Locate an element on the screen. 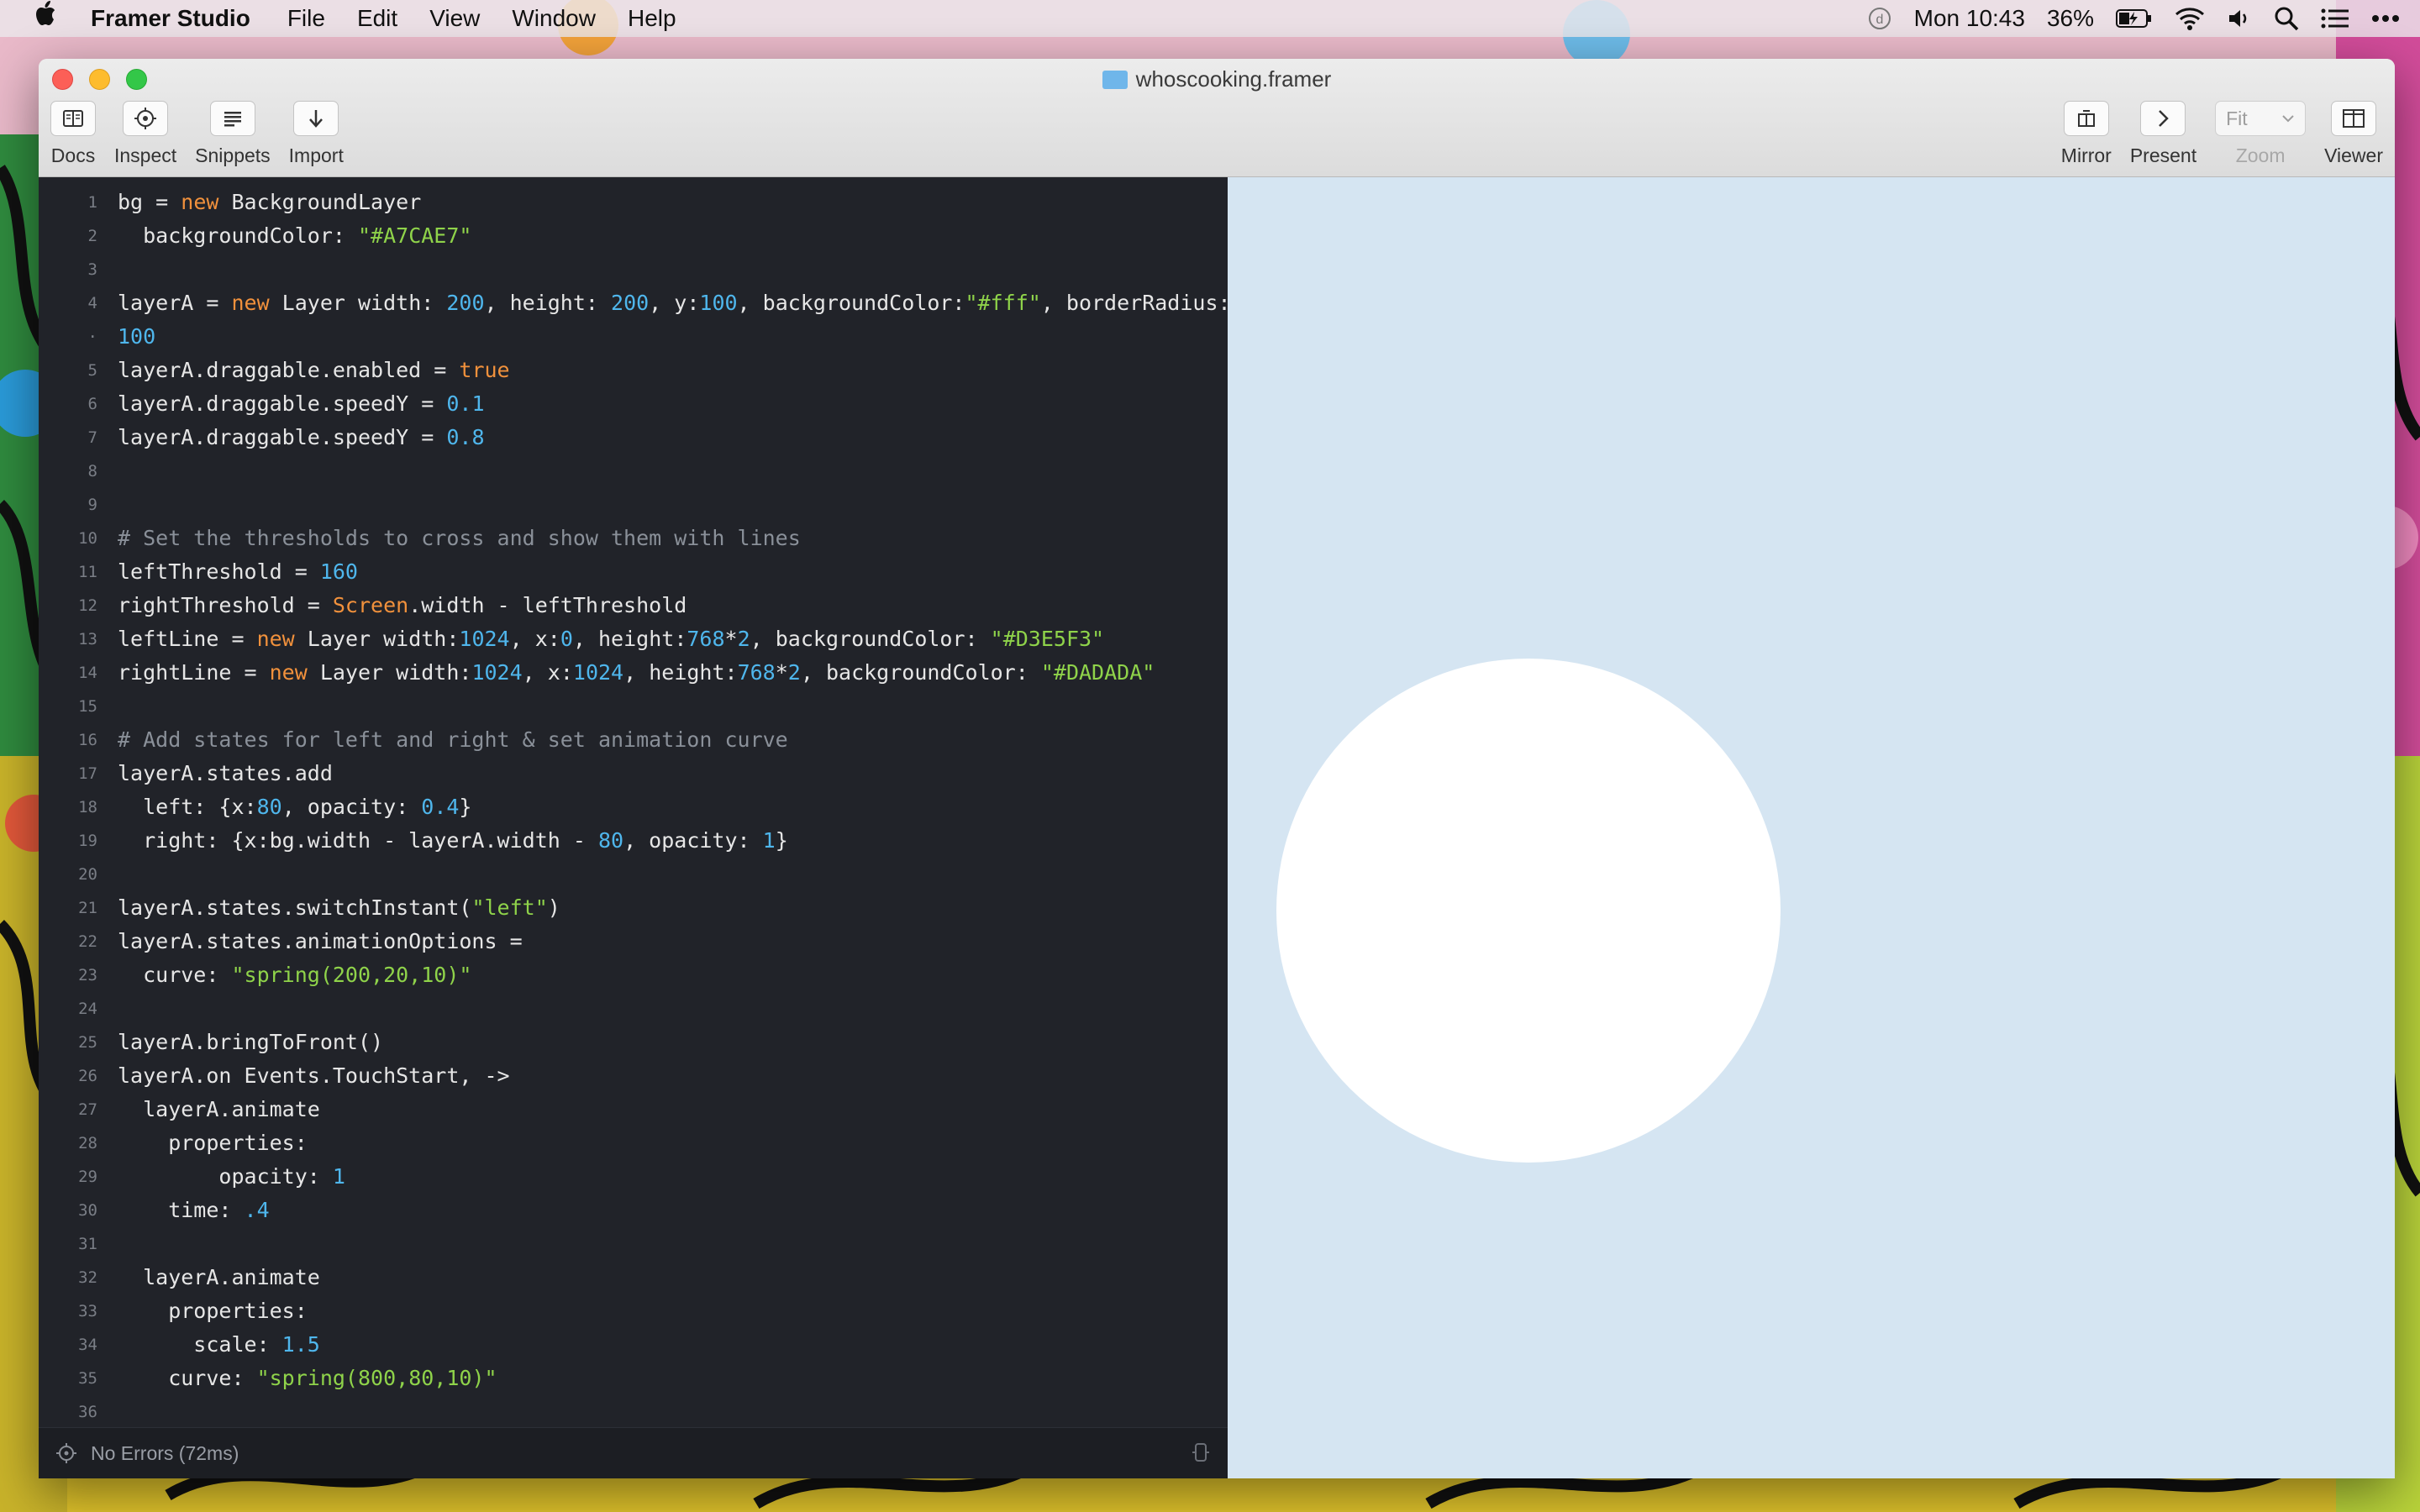 Image resolution: width=2420 pixels, height=1512 pixels. code-line: 11 leftThreshold = 160 is located at coordinates (633, 572).